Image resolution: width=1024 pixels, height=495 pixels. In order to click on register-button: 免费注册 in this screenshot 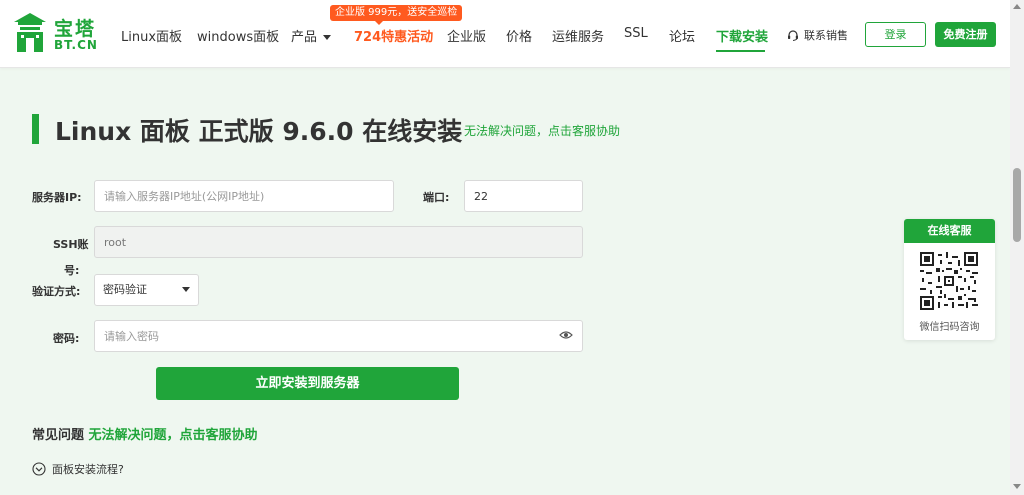, I will do `click(965, 34)`.